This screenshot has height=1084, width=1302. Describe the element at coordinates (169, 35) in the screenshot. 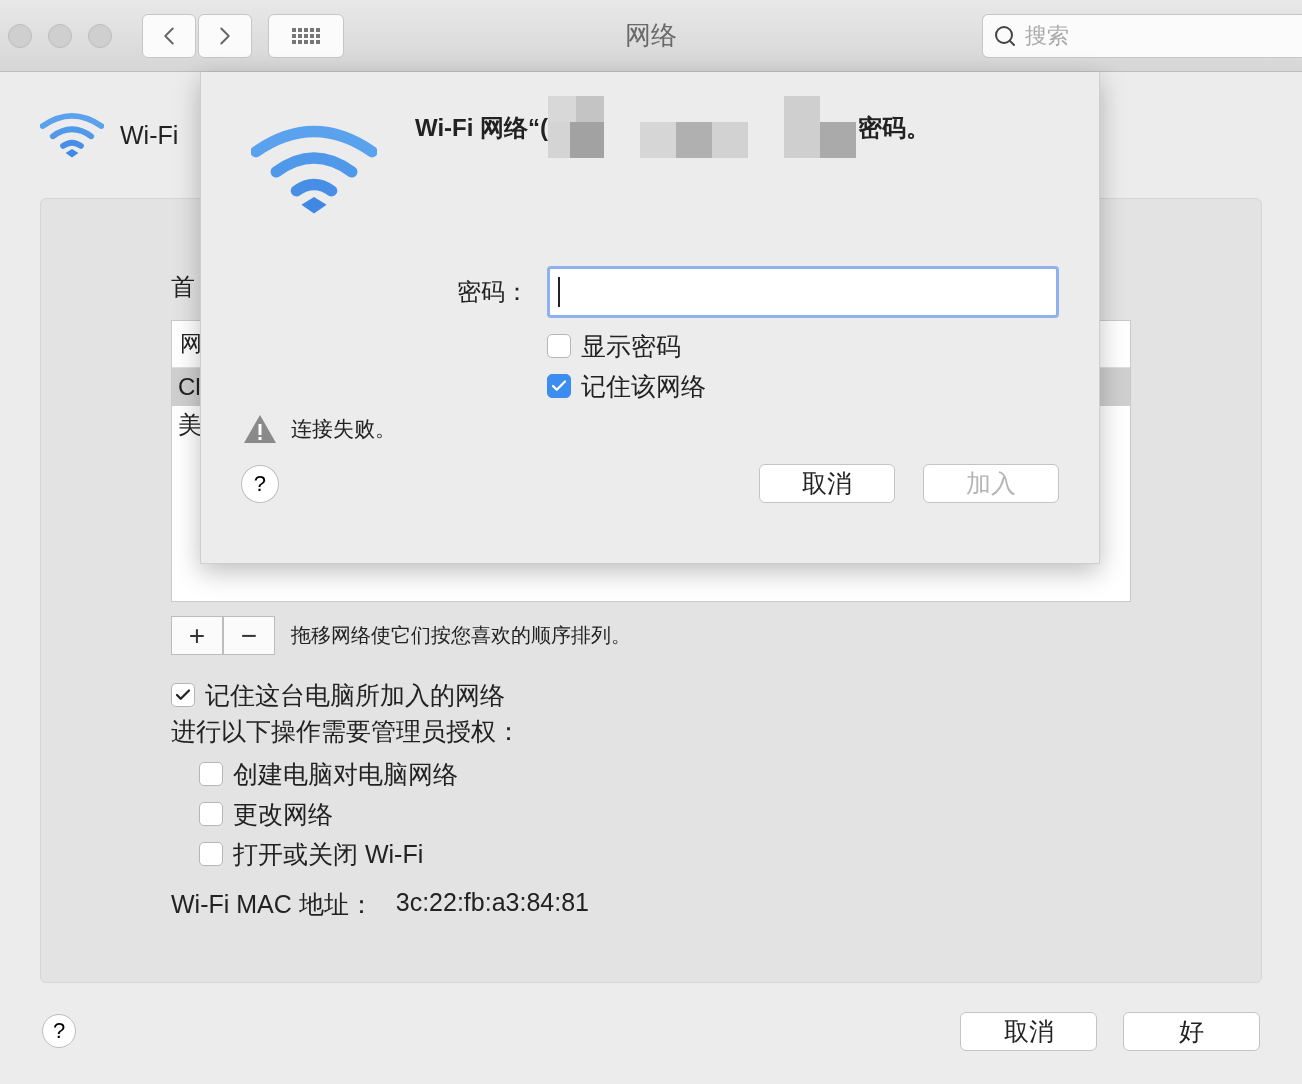

I see `back-button` at that location.